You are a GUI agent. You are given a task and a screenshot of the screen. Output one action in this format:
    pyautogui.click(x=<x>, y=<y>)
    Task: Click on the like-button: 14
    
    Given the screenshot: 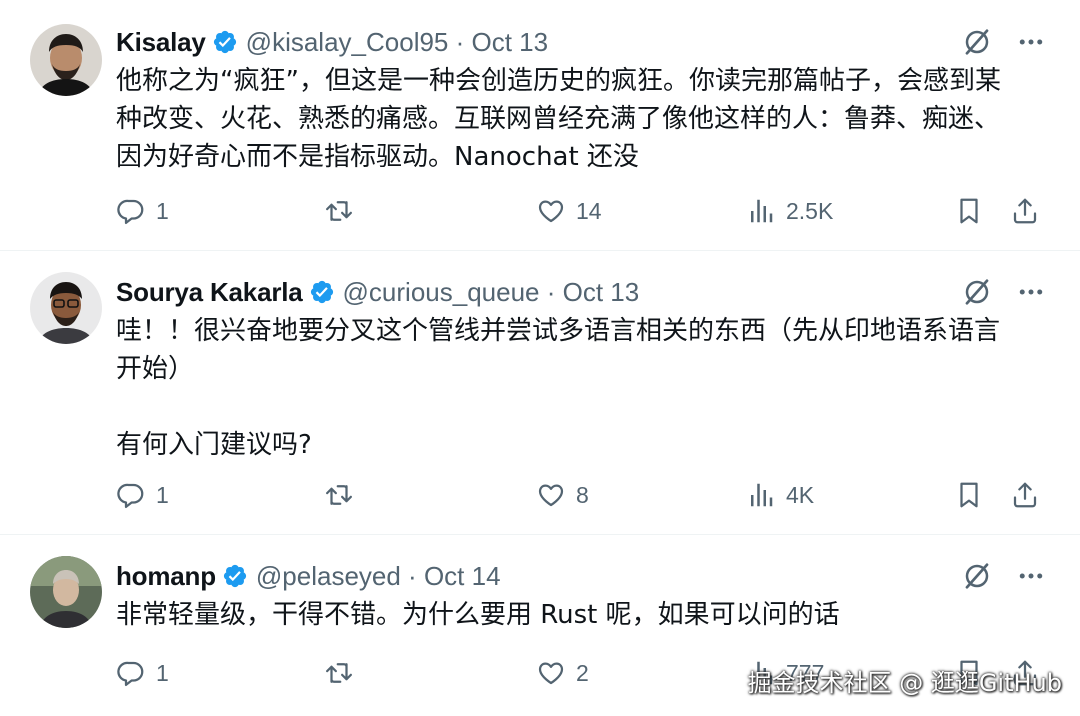 What is the action you would take?
    pyautogui.click(x=569, y=211)
    